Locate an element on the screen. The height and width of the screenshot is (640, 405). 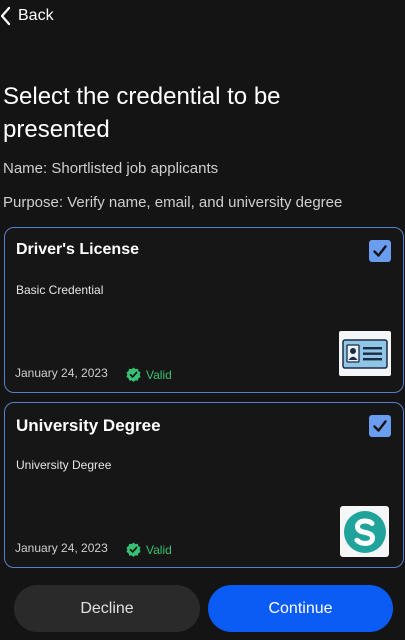
decline-button: Decline is located at coordinates (107, 608).